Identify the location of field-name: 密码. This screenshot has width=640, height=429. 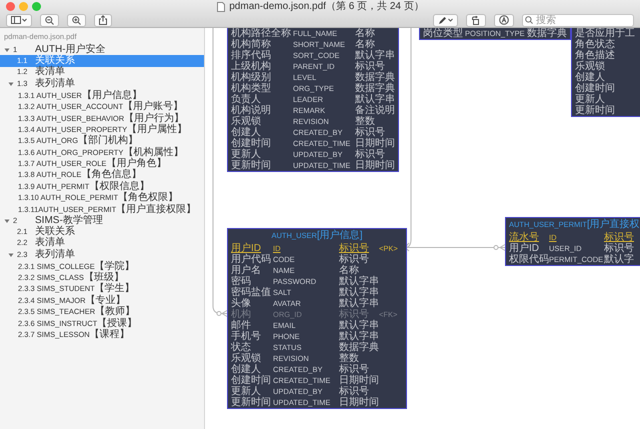
(241, 281).